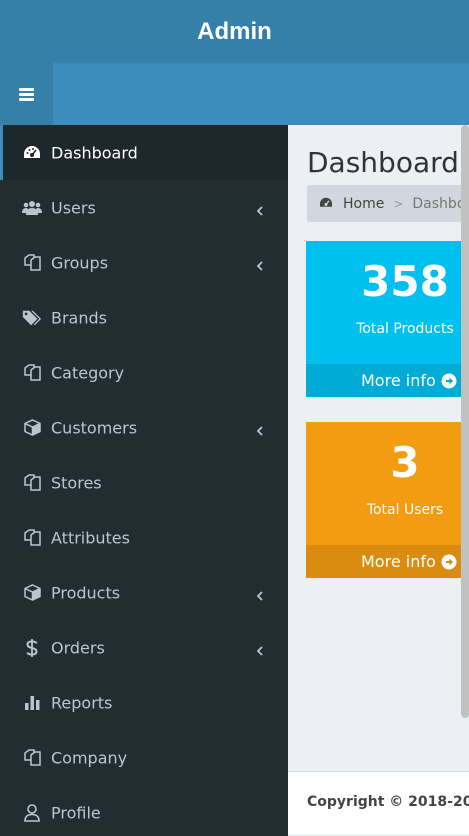  Describe the element at coordinates (76, 812) in the screenshot. I see `sidebar-item-label: Profile` at that location.